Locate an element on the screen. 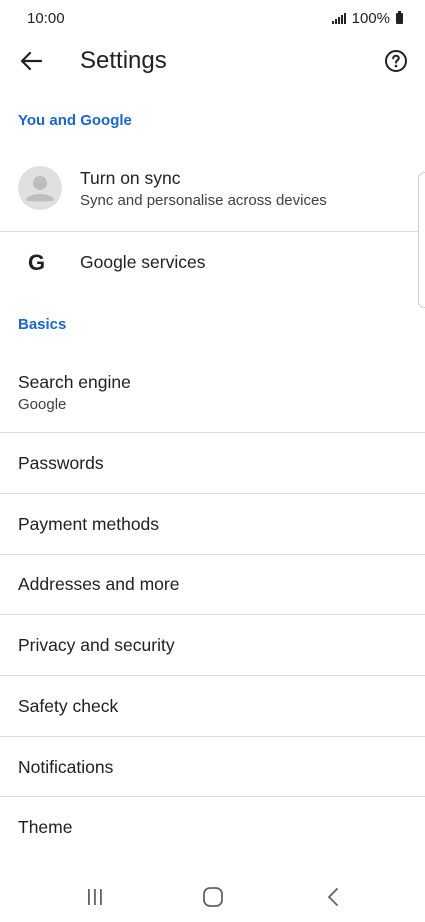 The width and height of the screenshot is (425, 922). settings-item-theme: Theme is located at coordinates (212, 828).